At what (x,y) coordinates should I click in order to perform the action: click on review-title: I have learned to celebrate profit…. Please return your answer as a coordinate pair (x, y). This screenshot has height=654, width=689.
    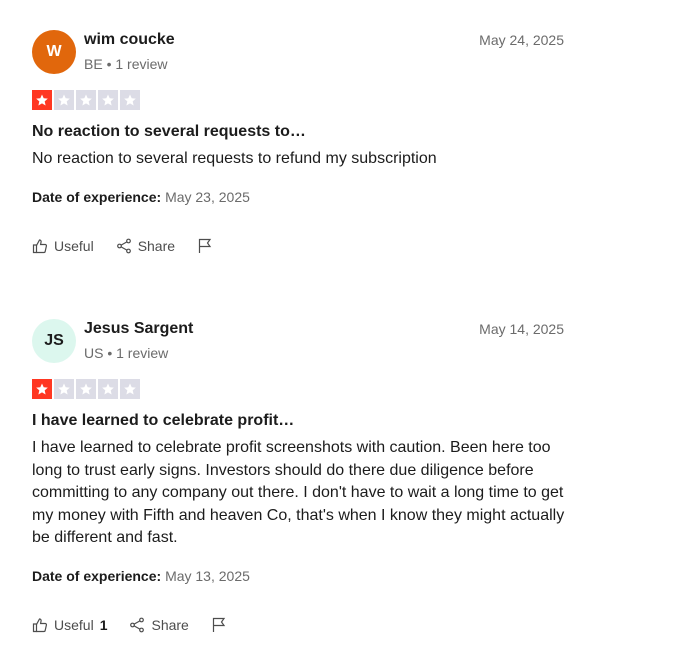
    Looking at the image, I should click on (163, 421).